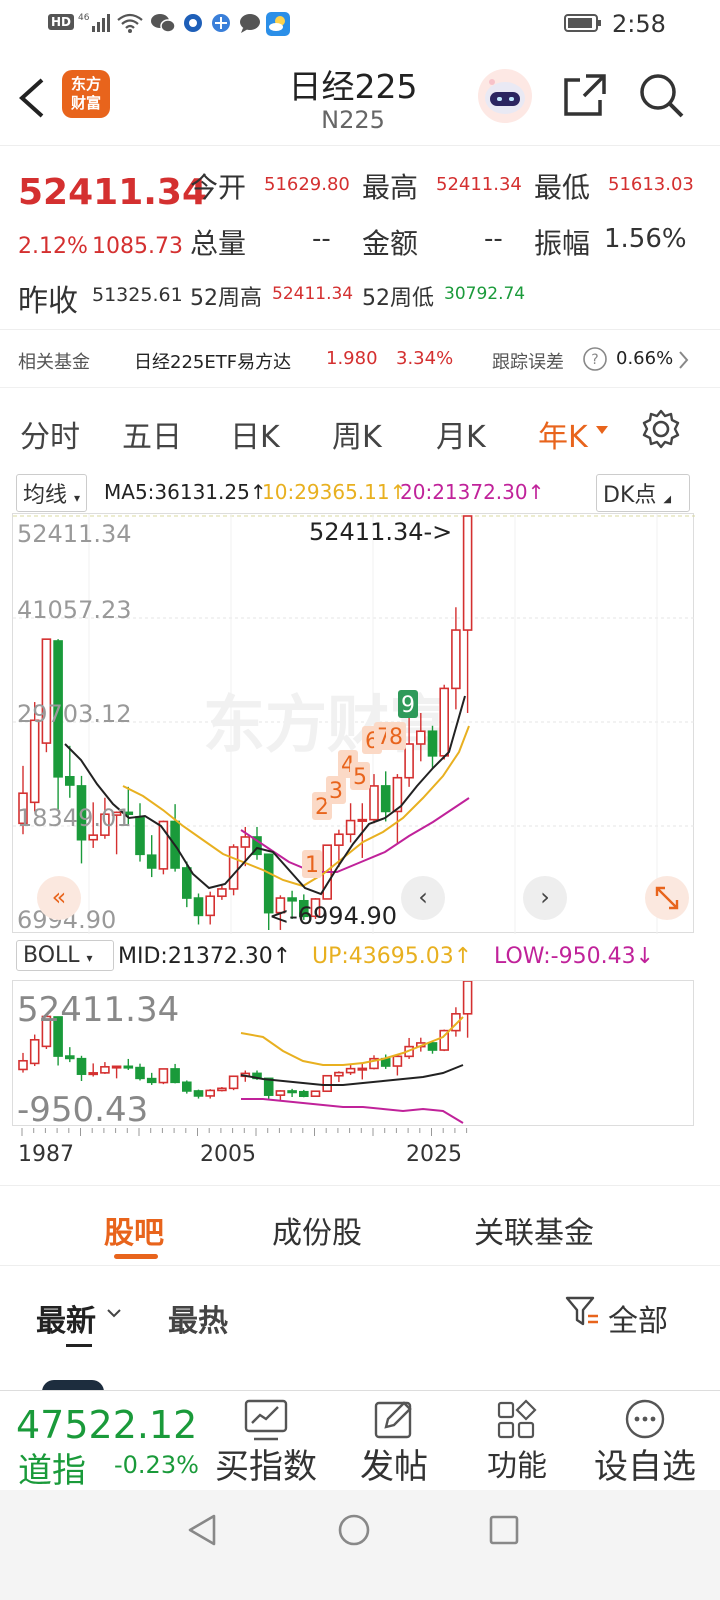 The height and width of the screenshot is (1600, 720). What do you see at coordinates (202, 1530) in the screenshot?
I see `nav-back-icon` at bounding box center [202, 1530].